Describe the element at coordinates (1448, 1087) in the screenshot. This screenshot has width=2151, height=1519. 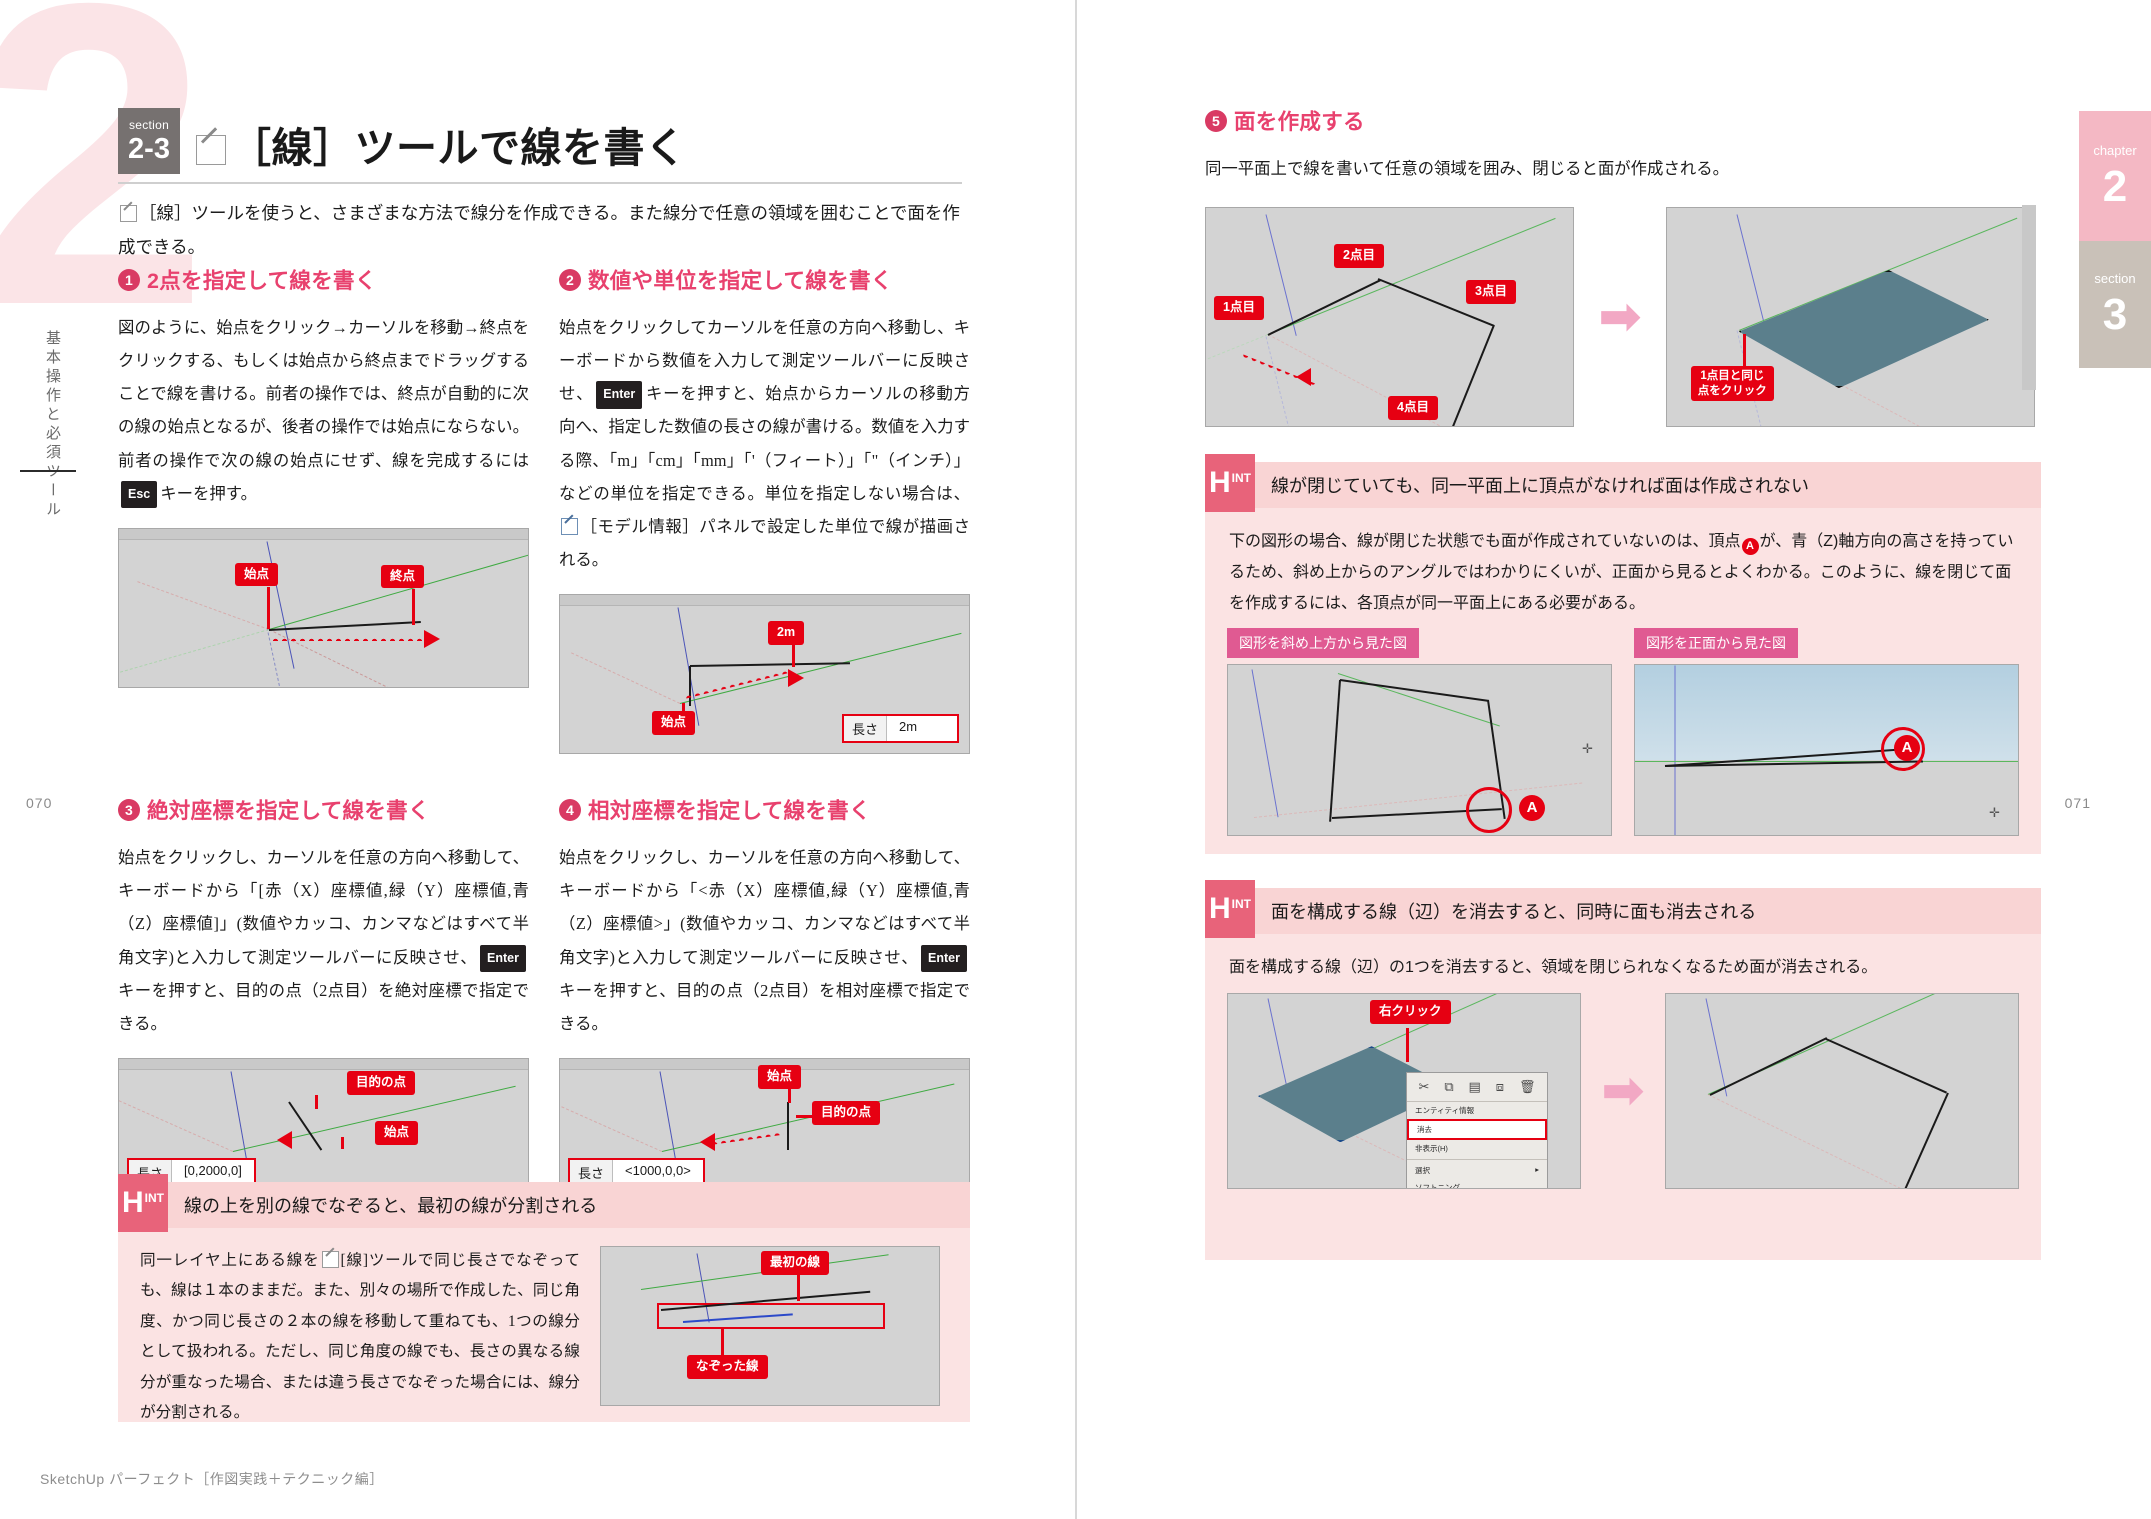
I see `copy-icon: ⧉` at that location.